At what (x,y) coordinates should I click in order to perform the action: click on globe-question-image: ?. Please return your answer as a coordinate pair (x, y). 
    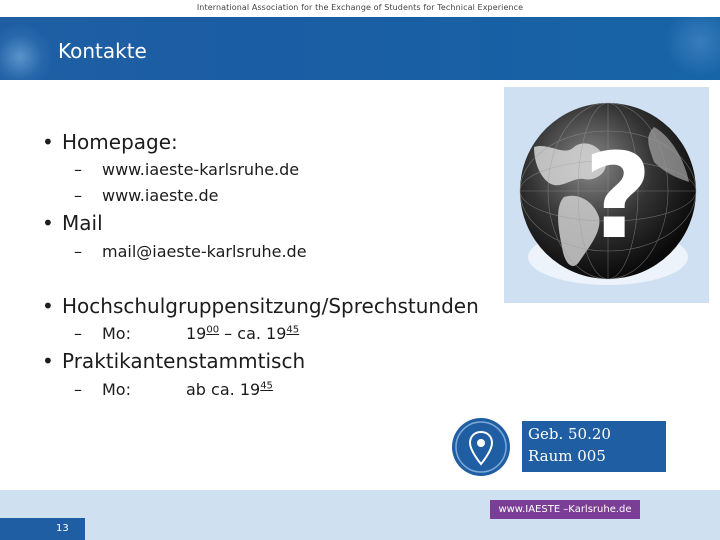
    Looking at the image, I should click on (606, 195).